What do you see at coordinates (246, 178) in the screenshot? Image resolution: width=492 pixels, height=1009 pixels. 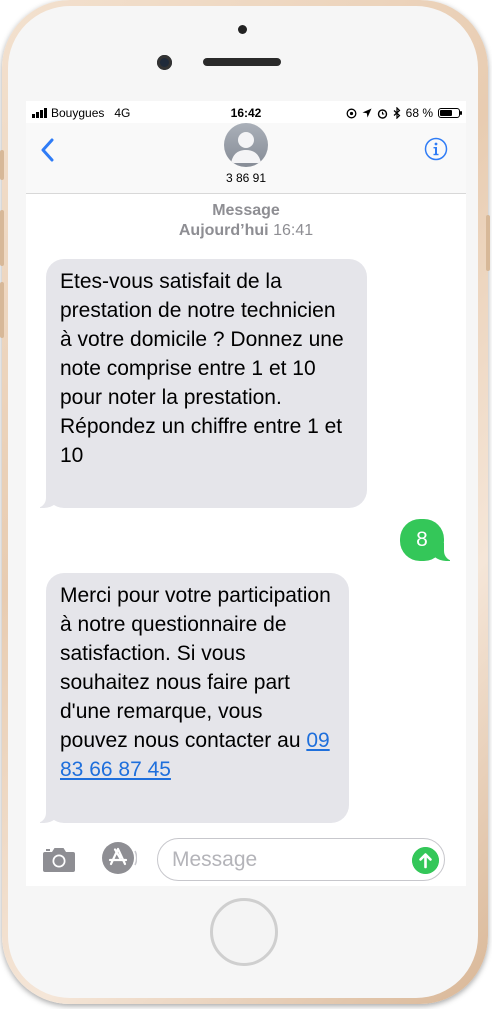 I see `contact-name: 3 86 91` at bounding box center [246, 178].